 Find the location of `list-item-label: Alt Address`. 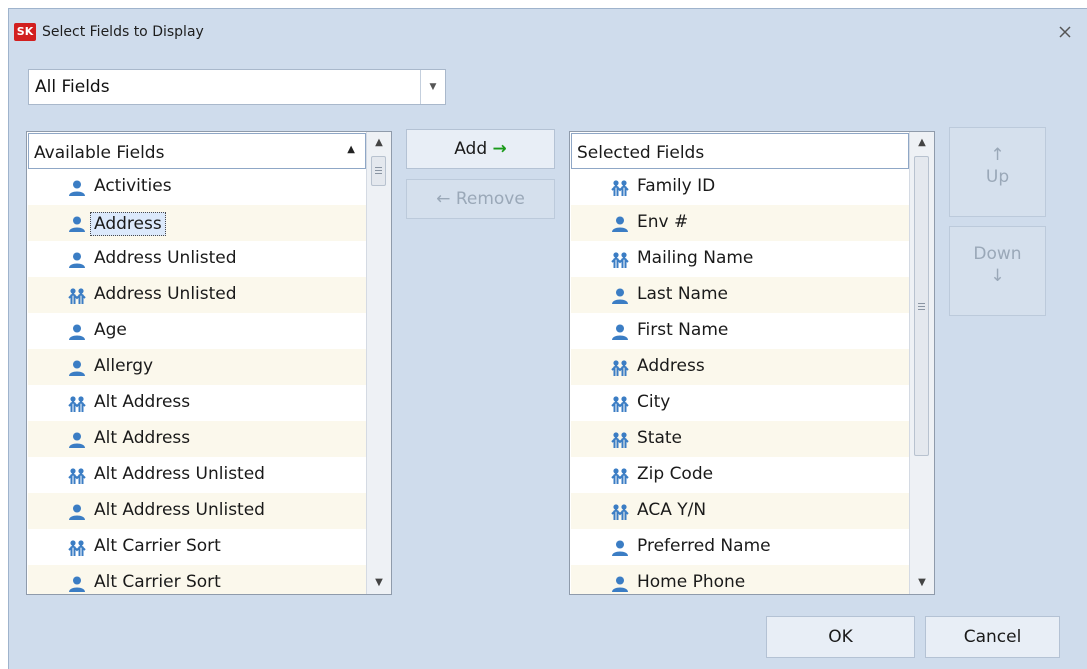

list-item-label: Alt Address is located at coordinates (142, 438).